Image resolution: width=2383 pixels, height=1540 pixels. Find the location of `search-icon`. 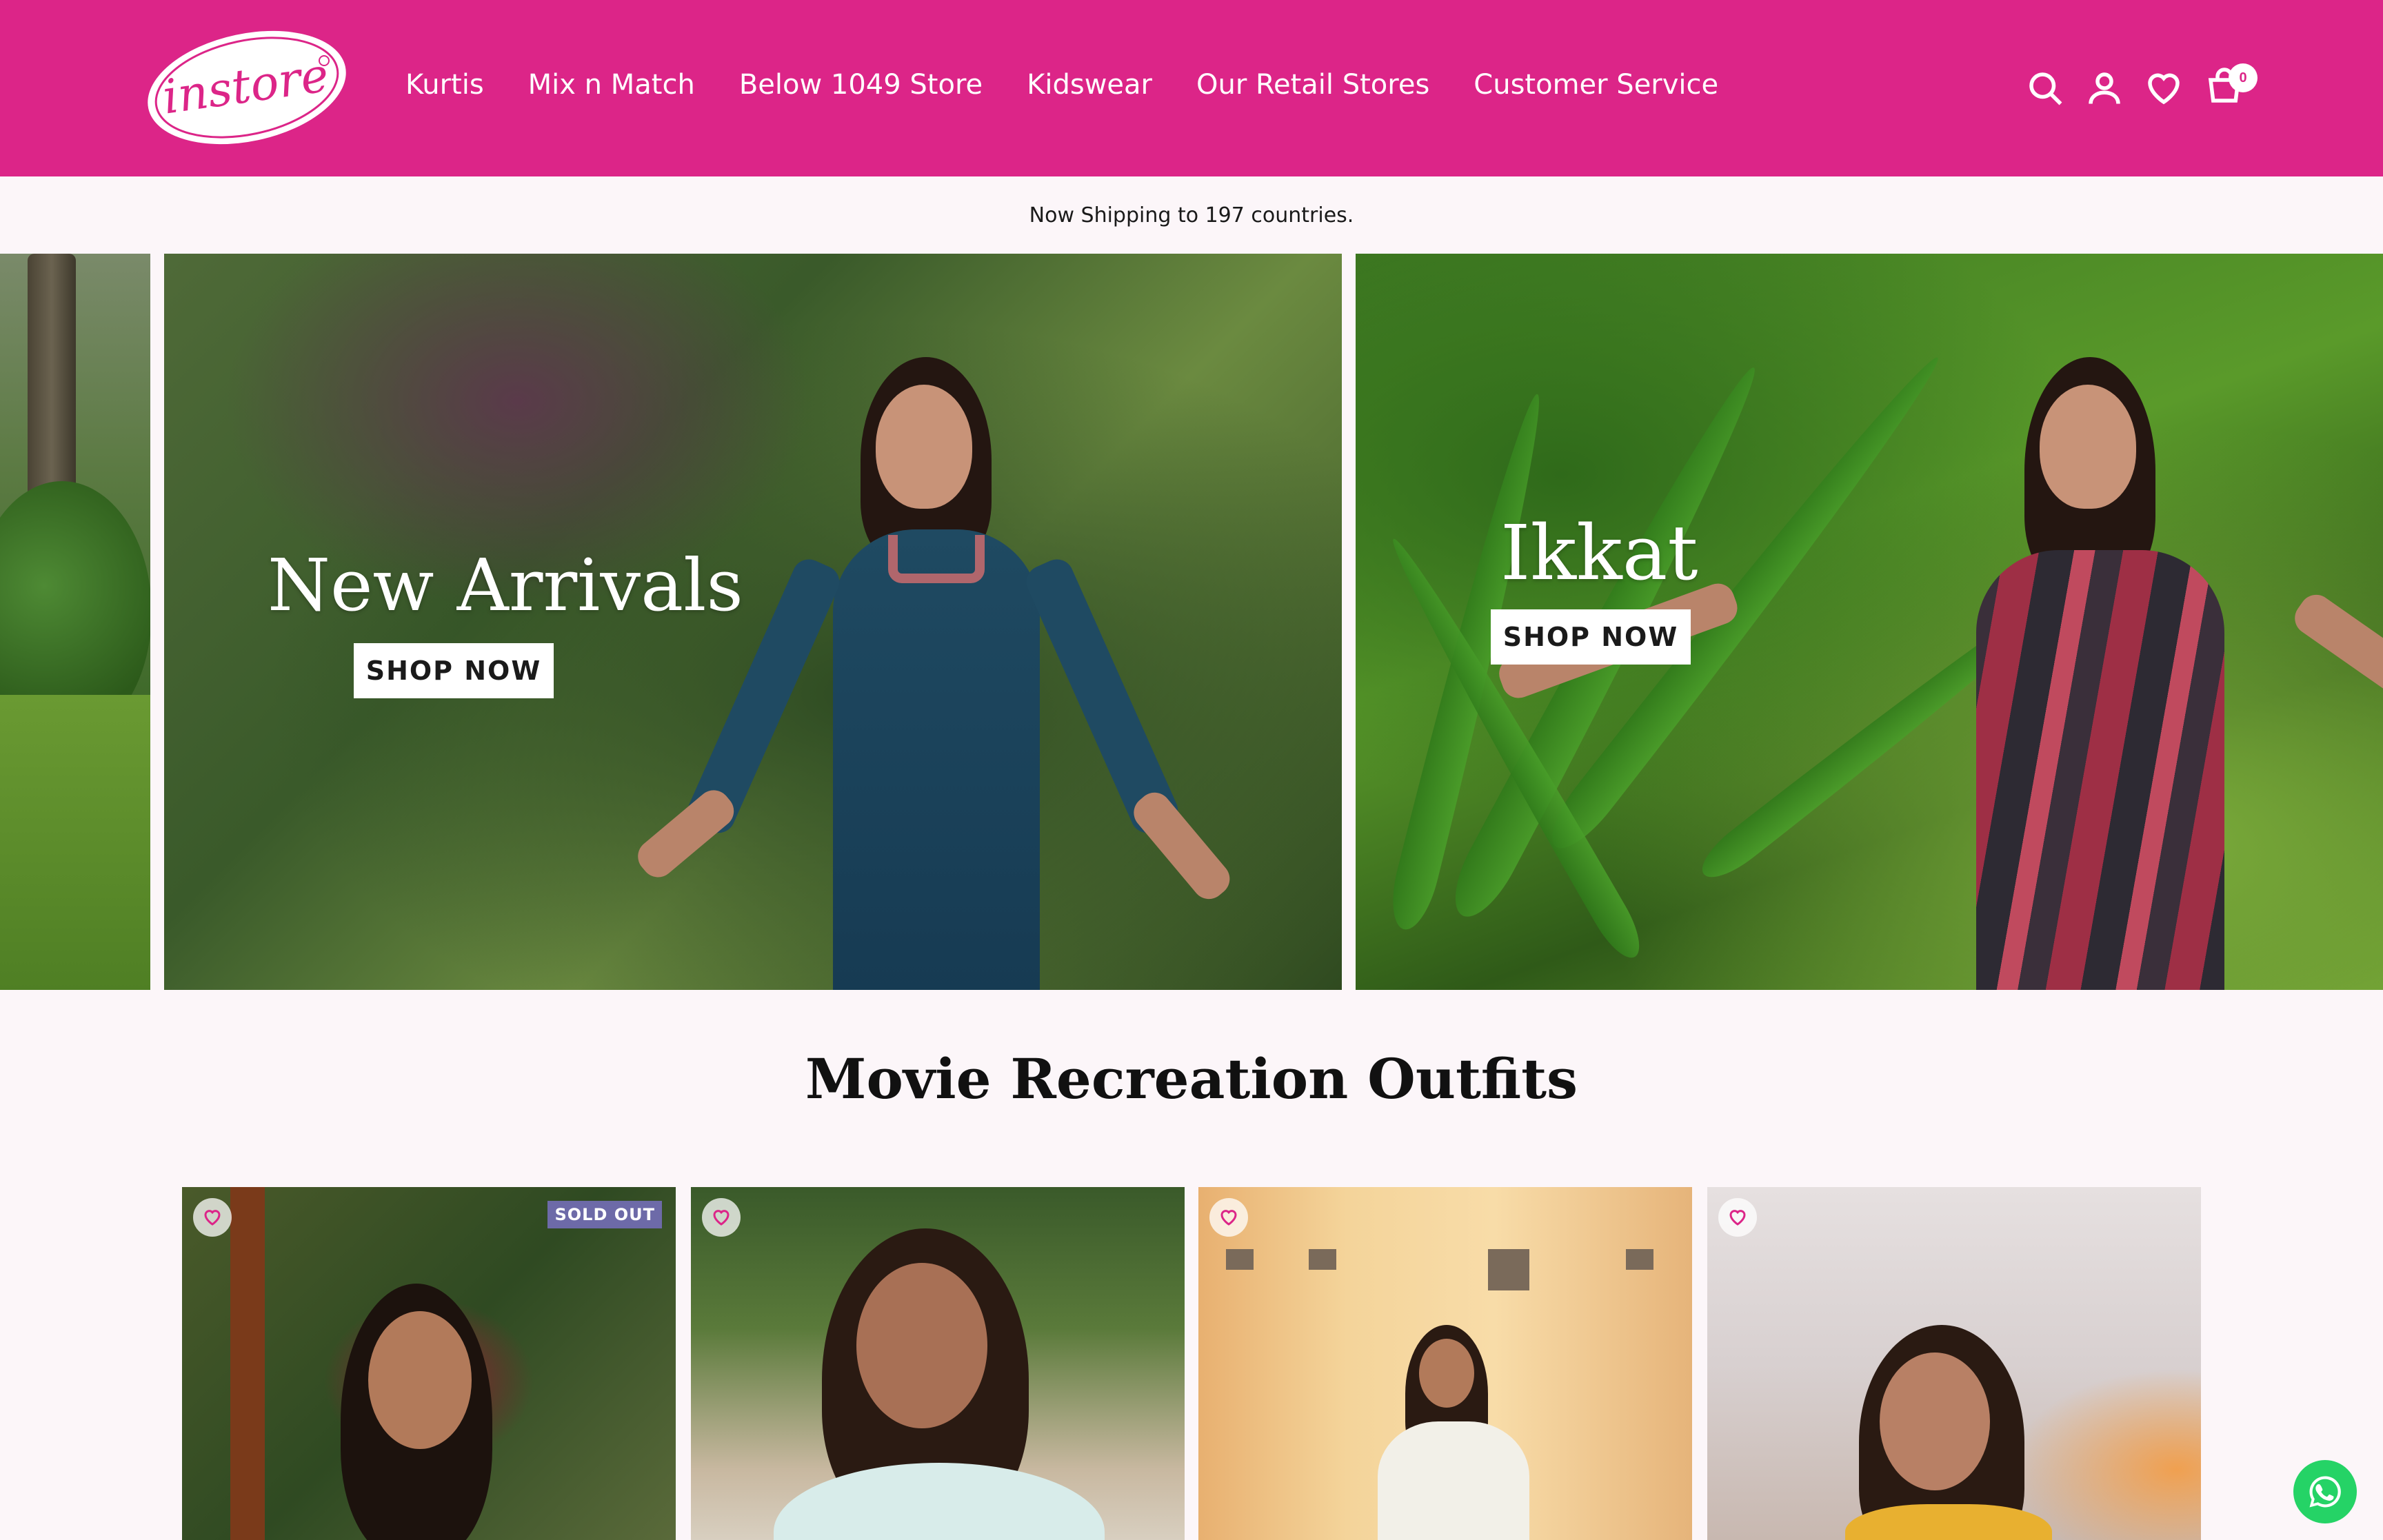

search-icon is located at coordinates (2045, 88).